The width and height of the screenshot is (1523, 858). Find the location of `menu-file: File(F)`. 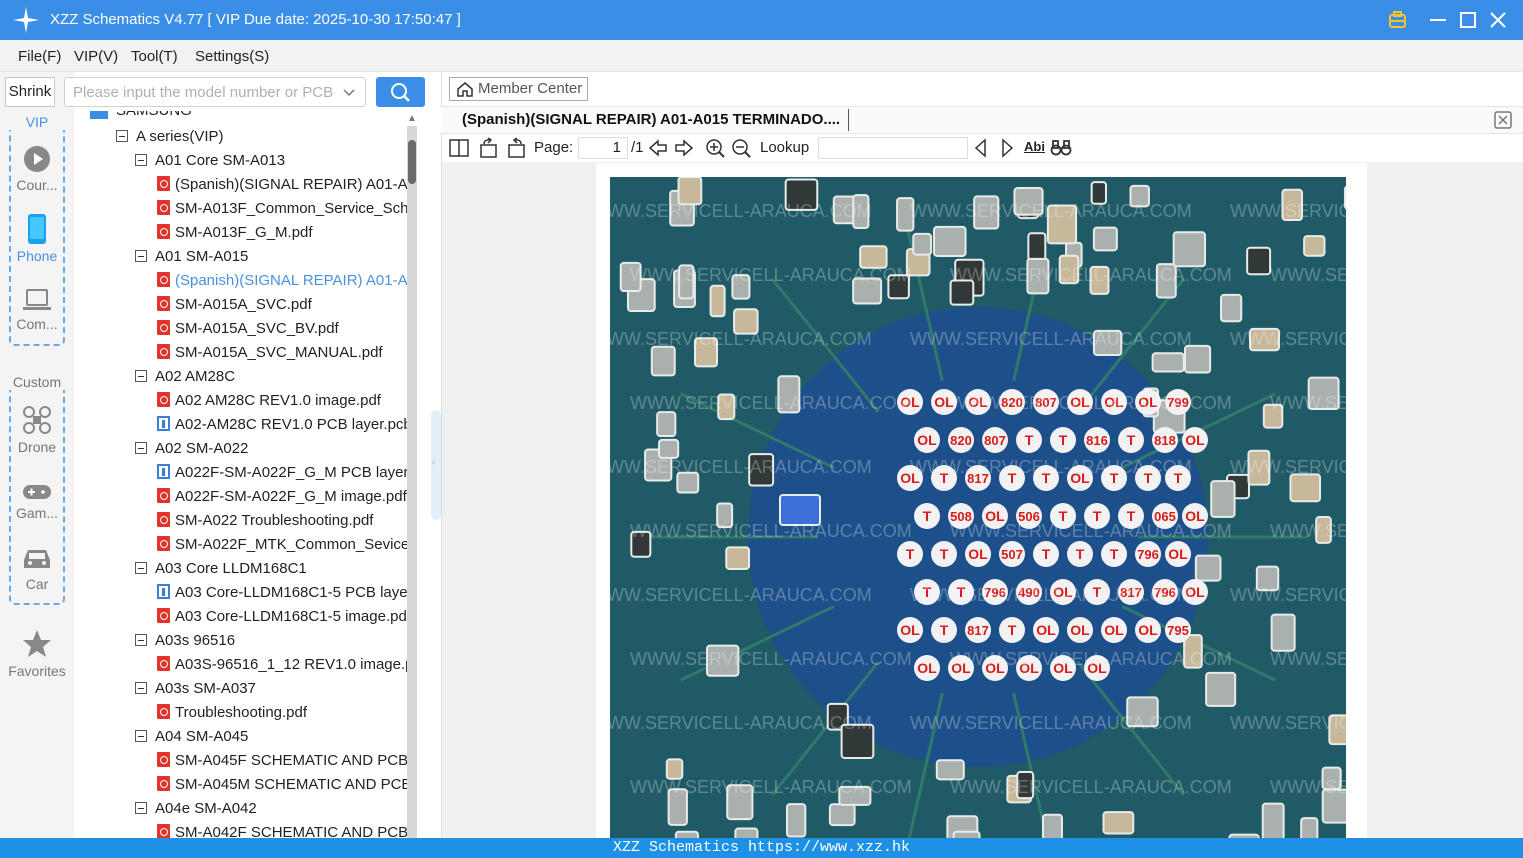

menu-file: File(F) is located at coordinates (39, 56).